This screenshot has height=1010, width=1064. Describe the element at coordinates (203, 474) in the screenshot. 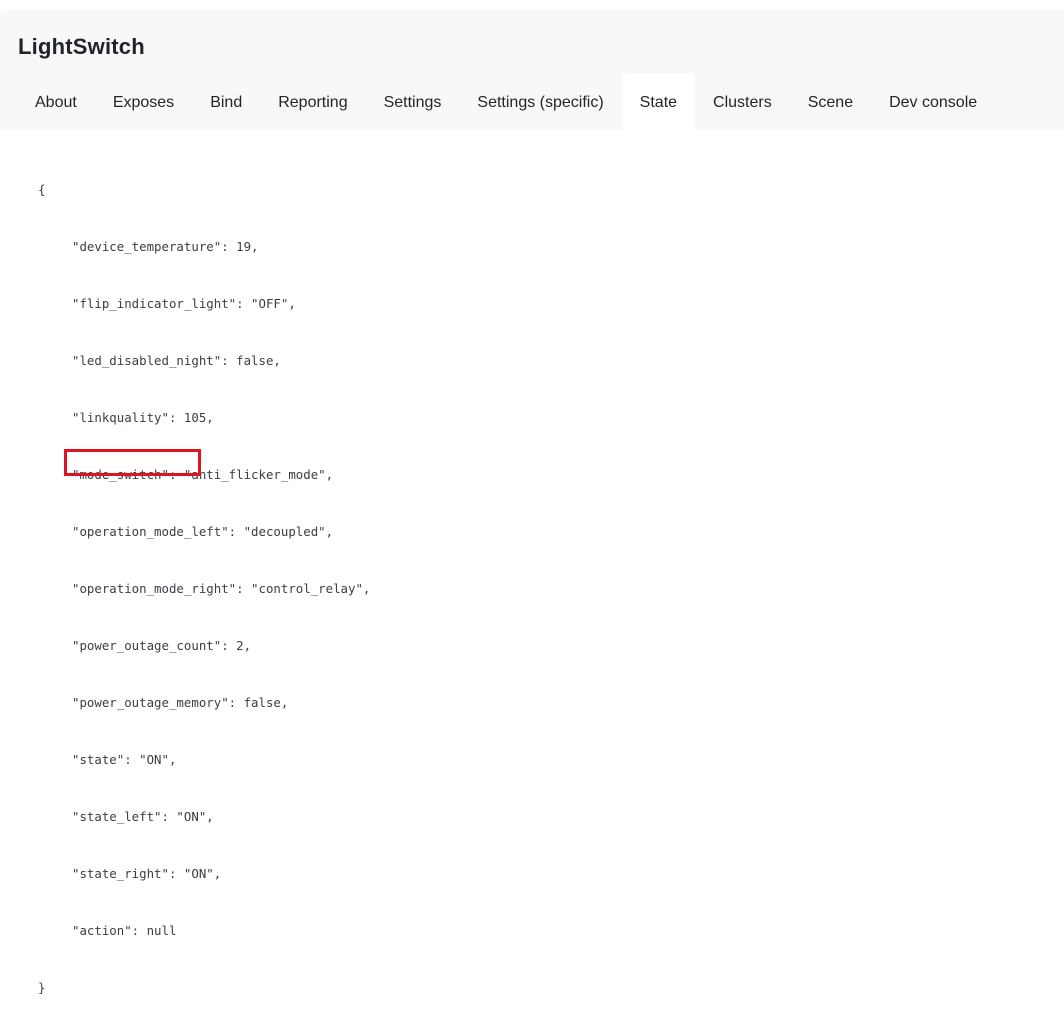

I see `json-line-mode-switch: "mode_switch": "anti_flicker_mode",` at that location.